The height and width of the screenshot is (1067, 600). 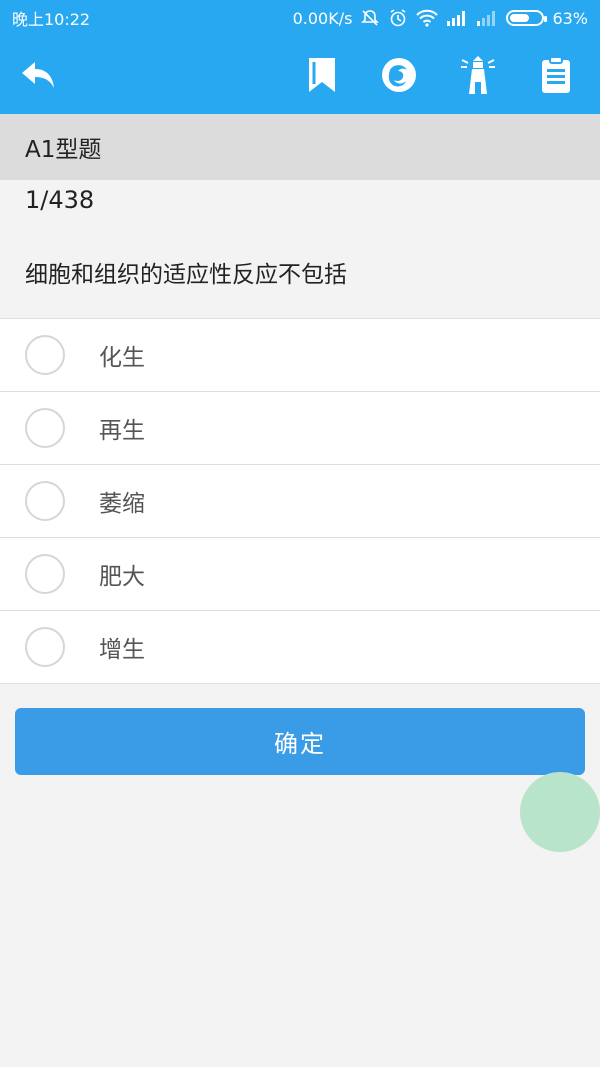 I want to click on bookmark-button, so click(x=322, y=75).